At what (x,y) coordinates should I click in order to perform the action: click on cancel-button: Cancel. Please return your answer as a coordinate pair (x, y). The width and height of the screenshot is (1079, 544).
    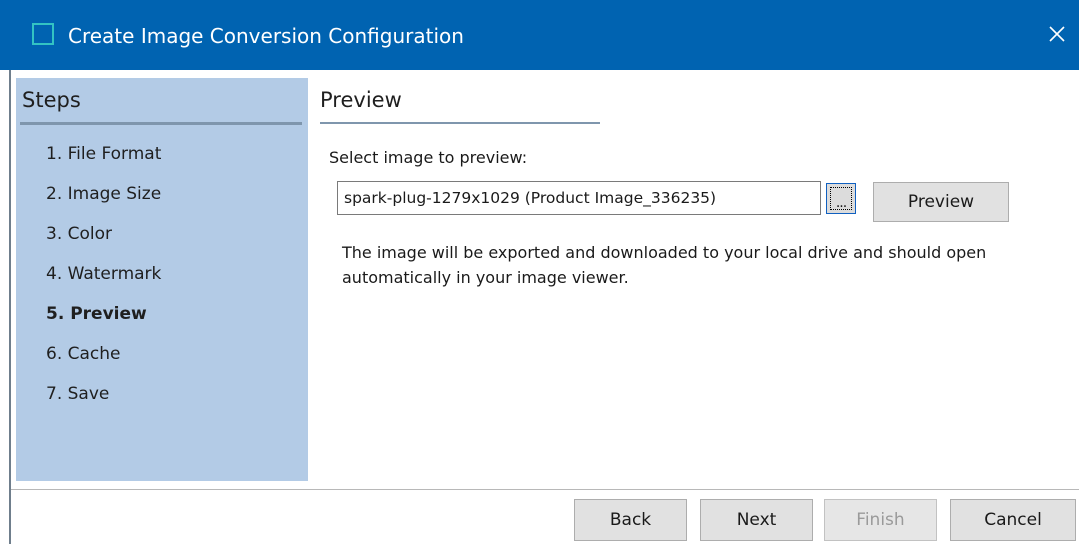
    Looking at the image, I should click on (1013, 520).